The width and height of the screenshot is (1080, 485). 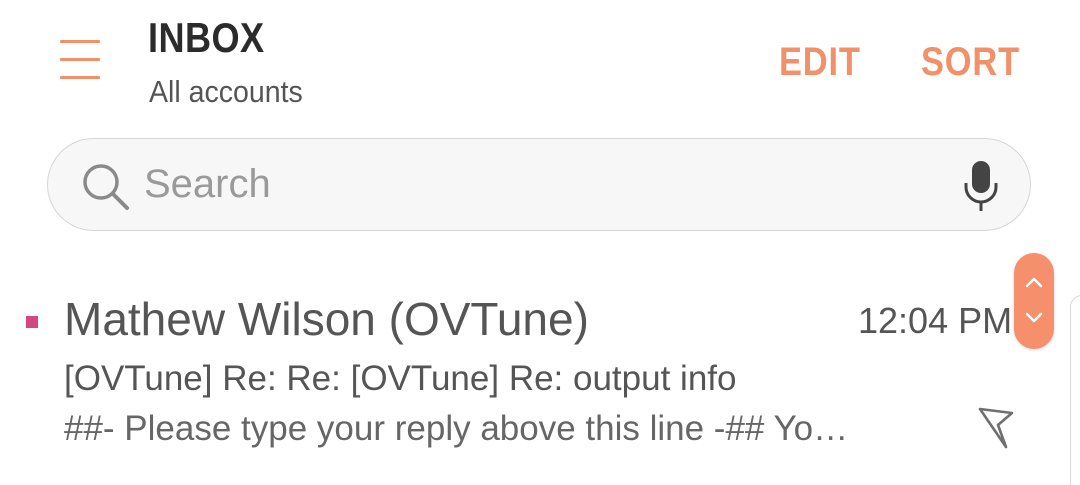 What do you see at coordinates (1034, 301) in the screenshot?
I see `scroll-control` at bounding box center [1034, 301].